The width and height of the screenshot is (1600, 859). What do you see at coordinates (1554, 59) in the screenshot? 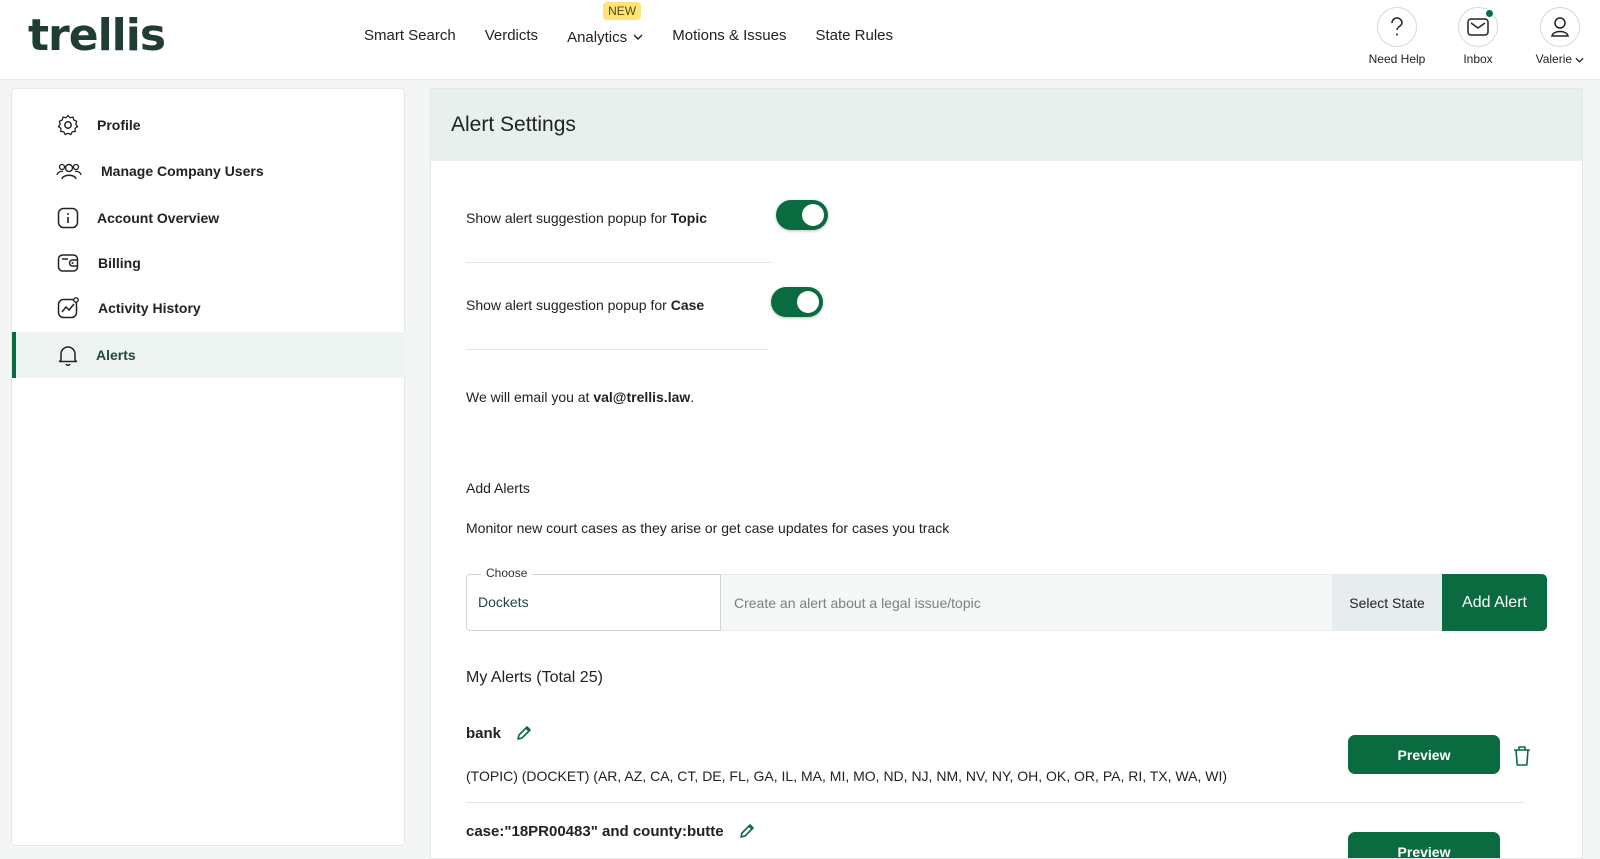
I see `user-name-label: Valerie` at bounding box center [1554, 59].